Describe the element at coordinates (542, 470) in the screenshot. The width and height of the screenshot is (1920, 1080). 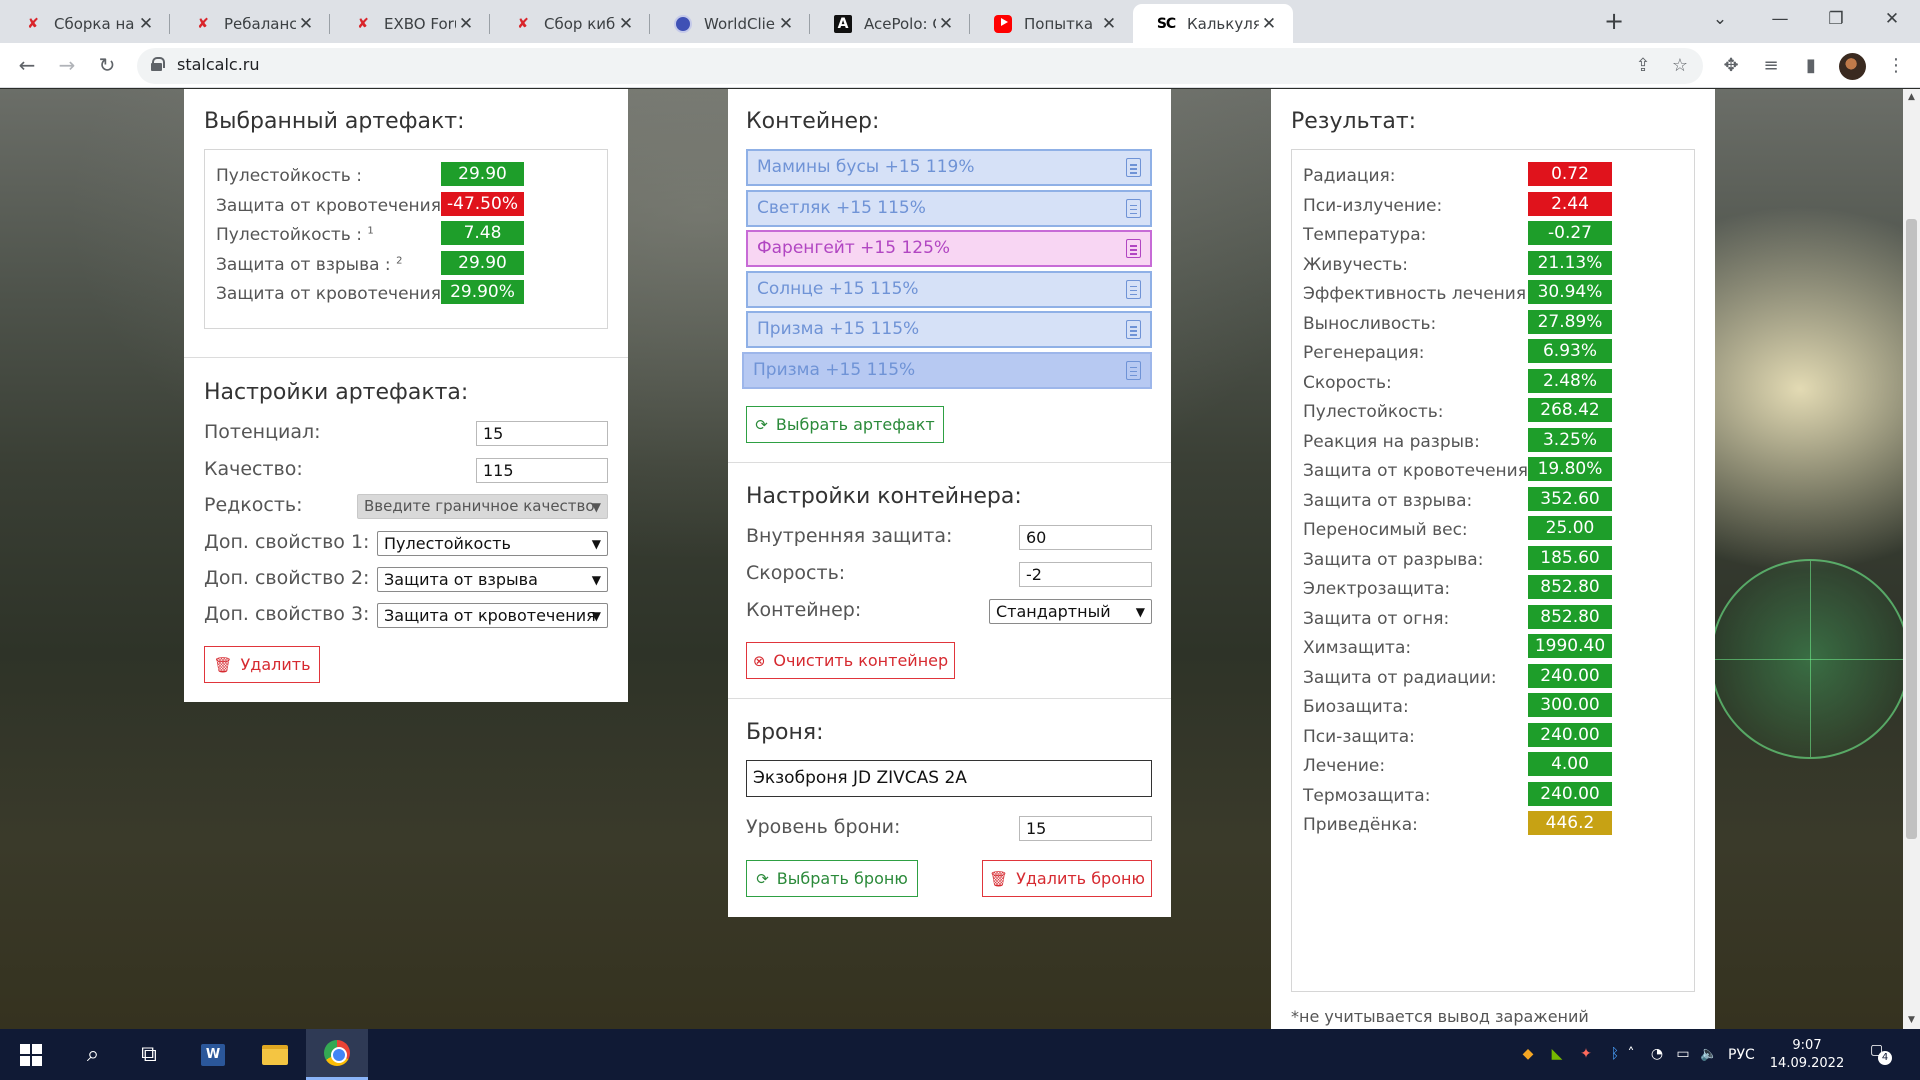
I see `quality-input: 115` at that location.